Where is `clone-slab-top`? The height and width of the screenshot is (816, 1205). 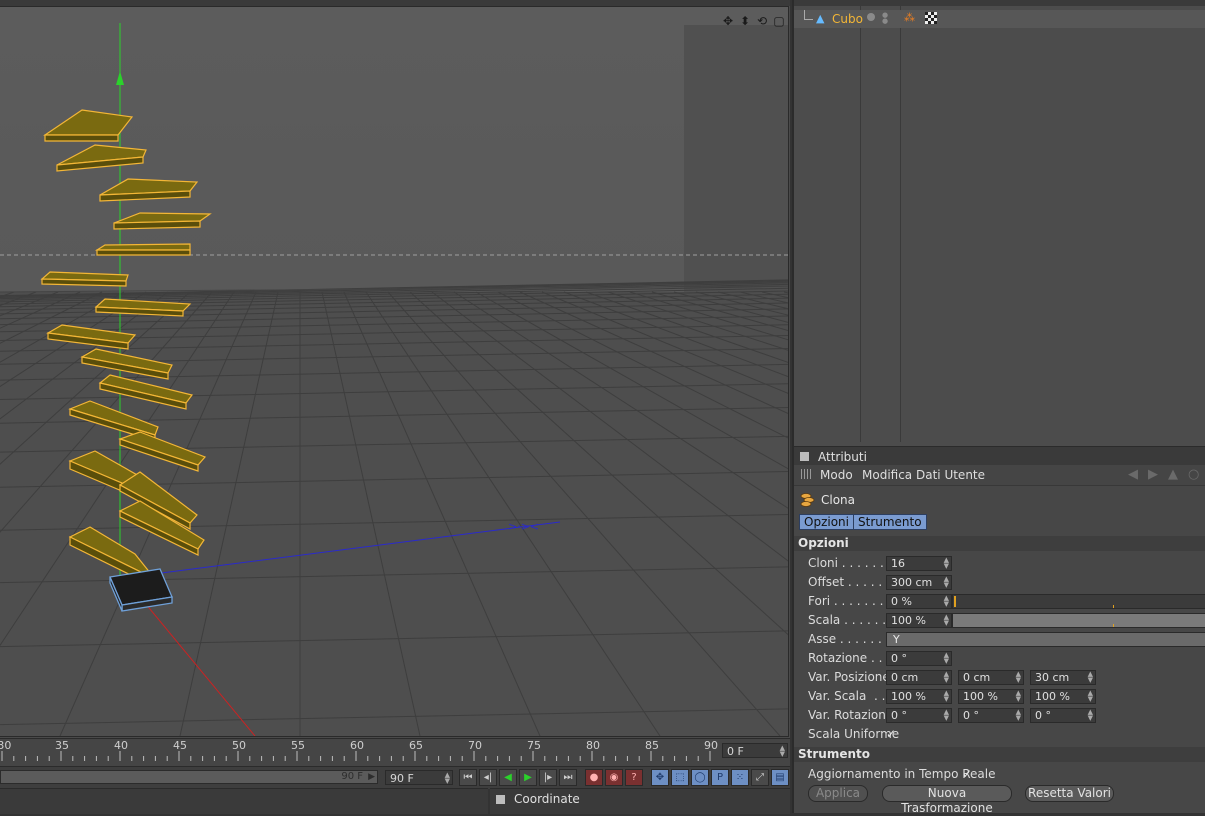 clone-slab-top is located at coordinates (142, 247).